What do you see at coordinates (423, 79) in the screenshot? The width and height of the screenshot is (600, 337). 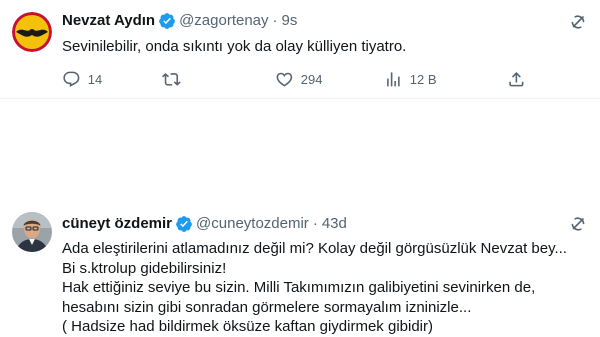 I see `views-count: 12 B` at bounding box center [423, 79].